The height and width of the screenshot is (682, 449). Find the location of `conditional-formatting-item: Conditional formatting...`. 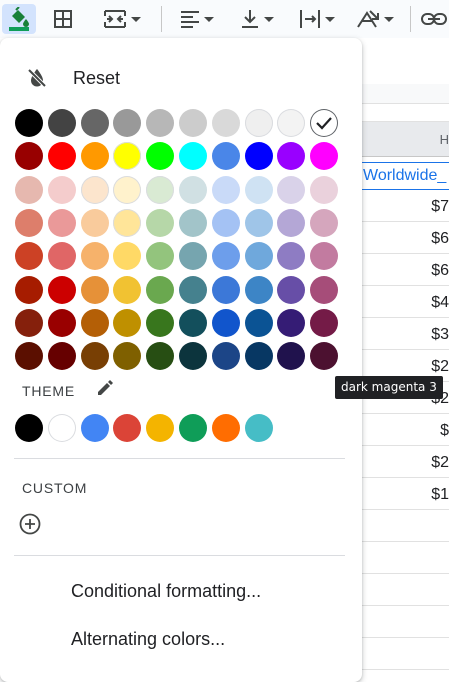

conditional-formatting-item: Conditional formatting... is located at coordinates (166, 591).